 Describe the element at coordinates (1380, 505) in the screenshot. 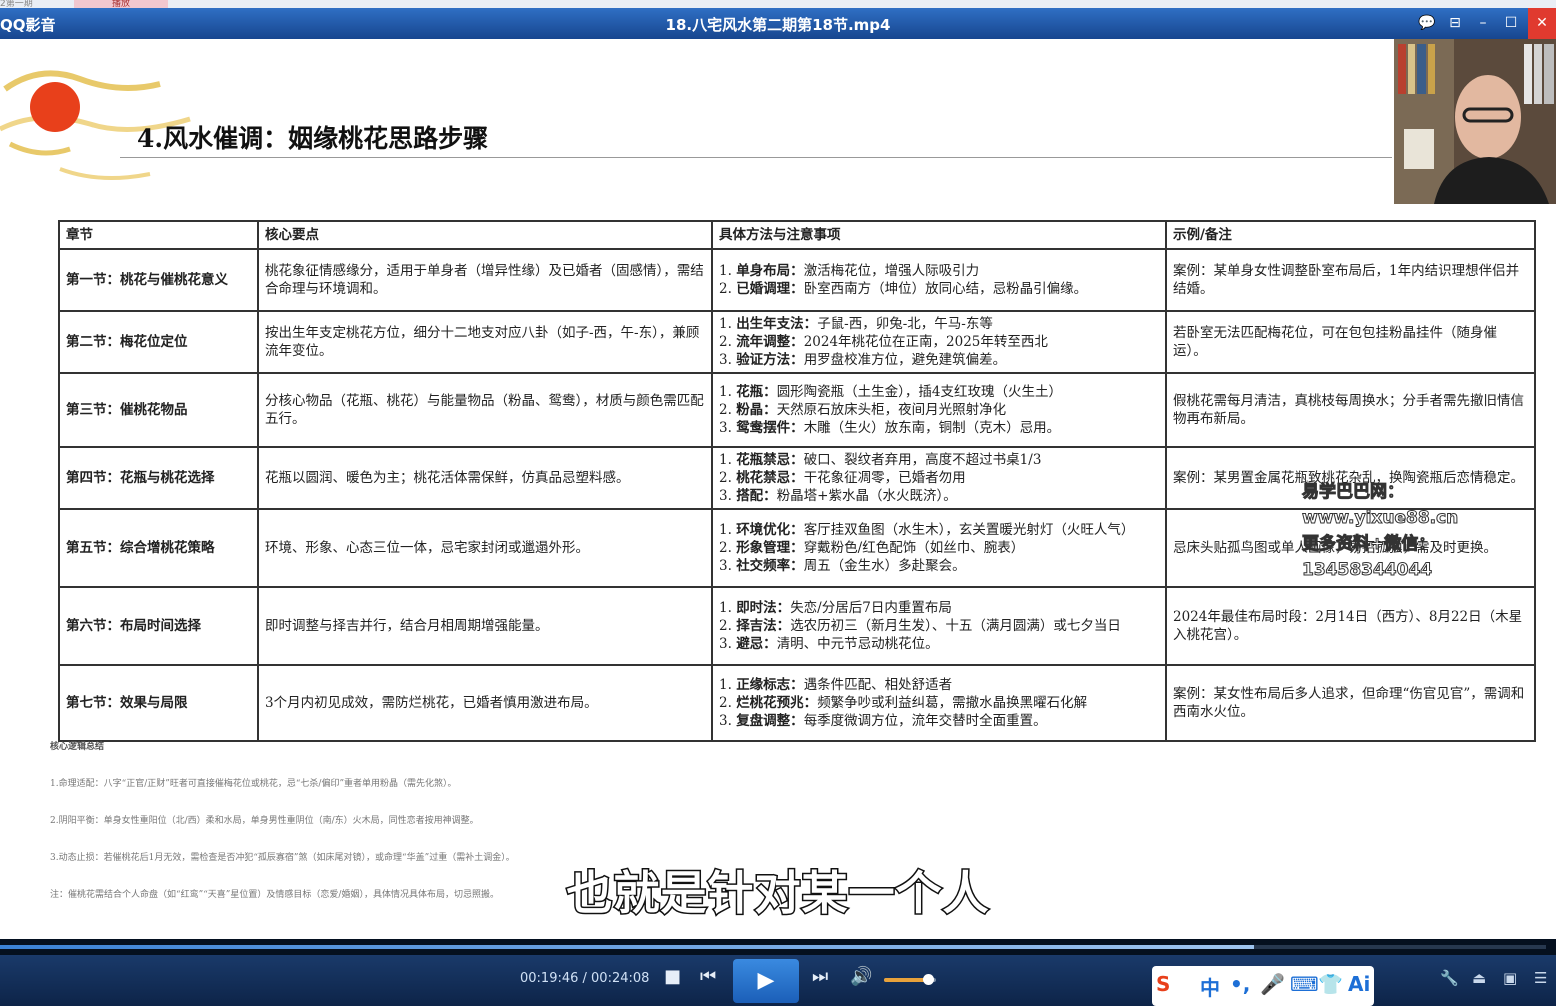

I see `watermark-line: 易学巴巴网：www.yixue88.cn` at that location.